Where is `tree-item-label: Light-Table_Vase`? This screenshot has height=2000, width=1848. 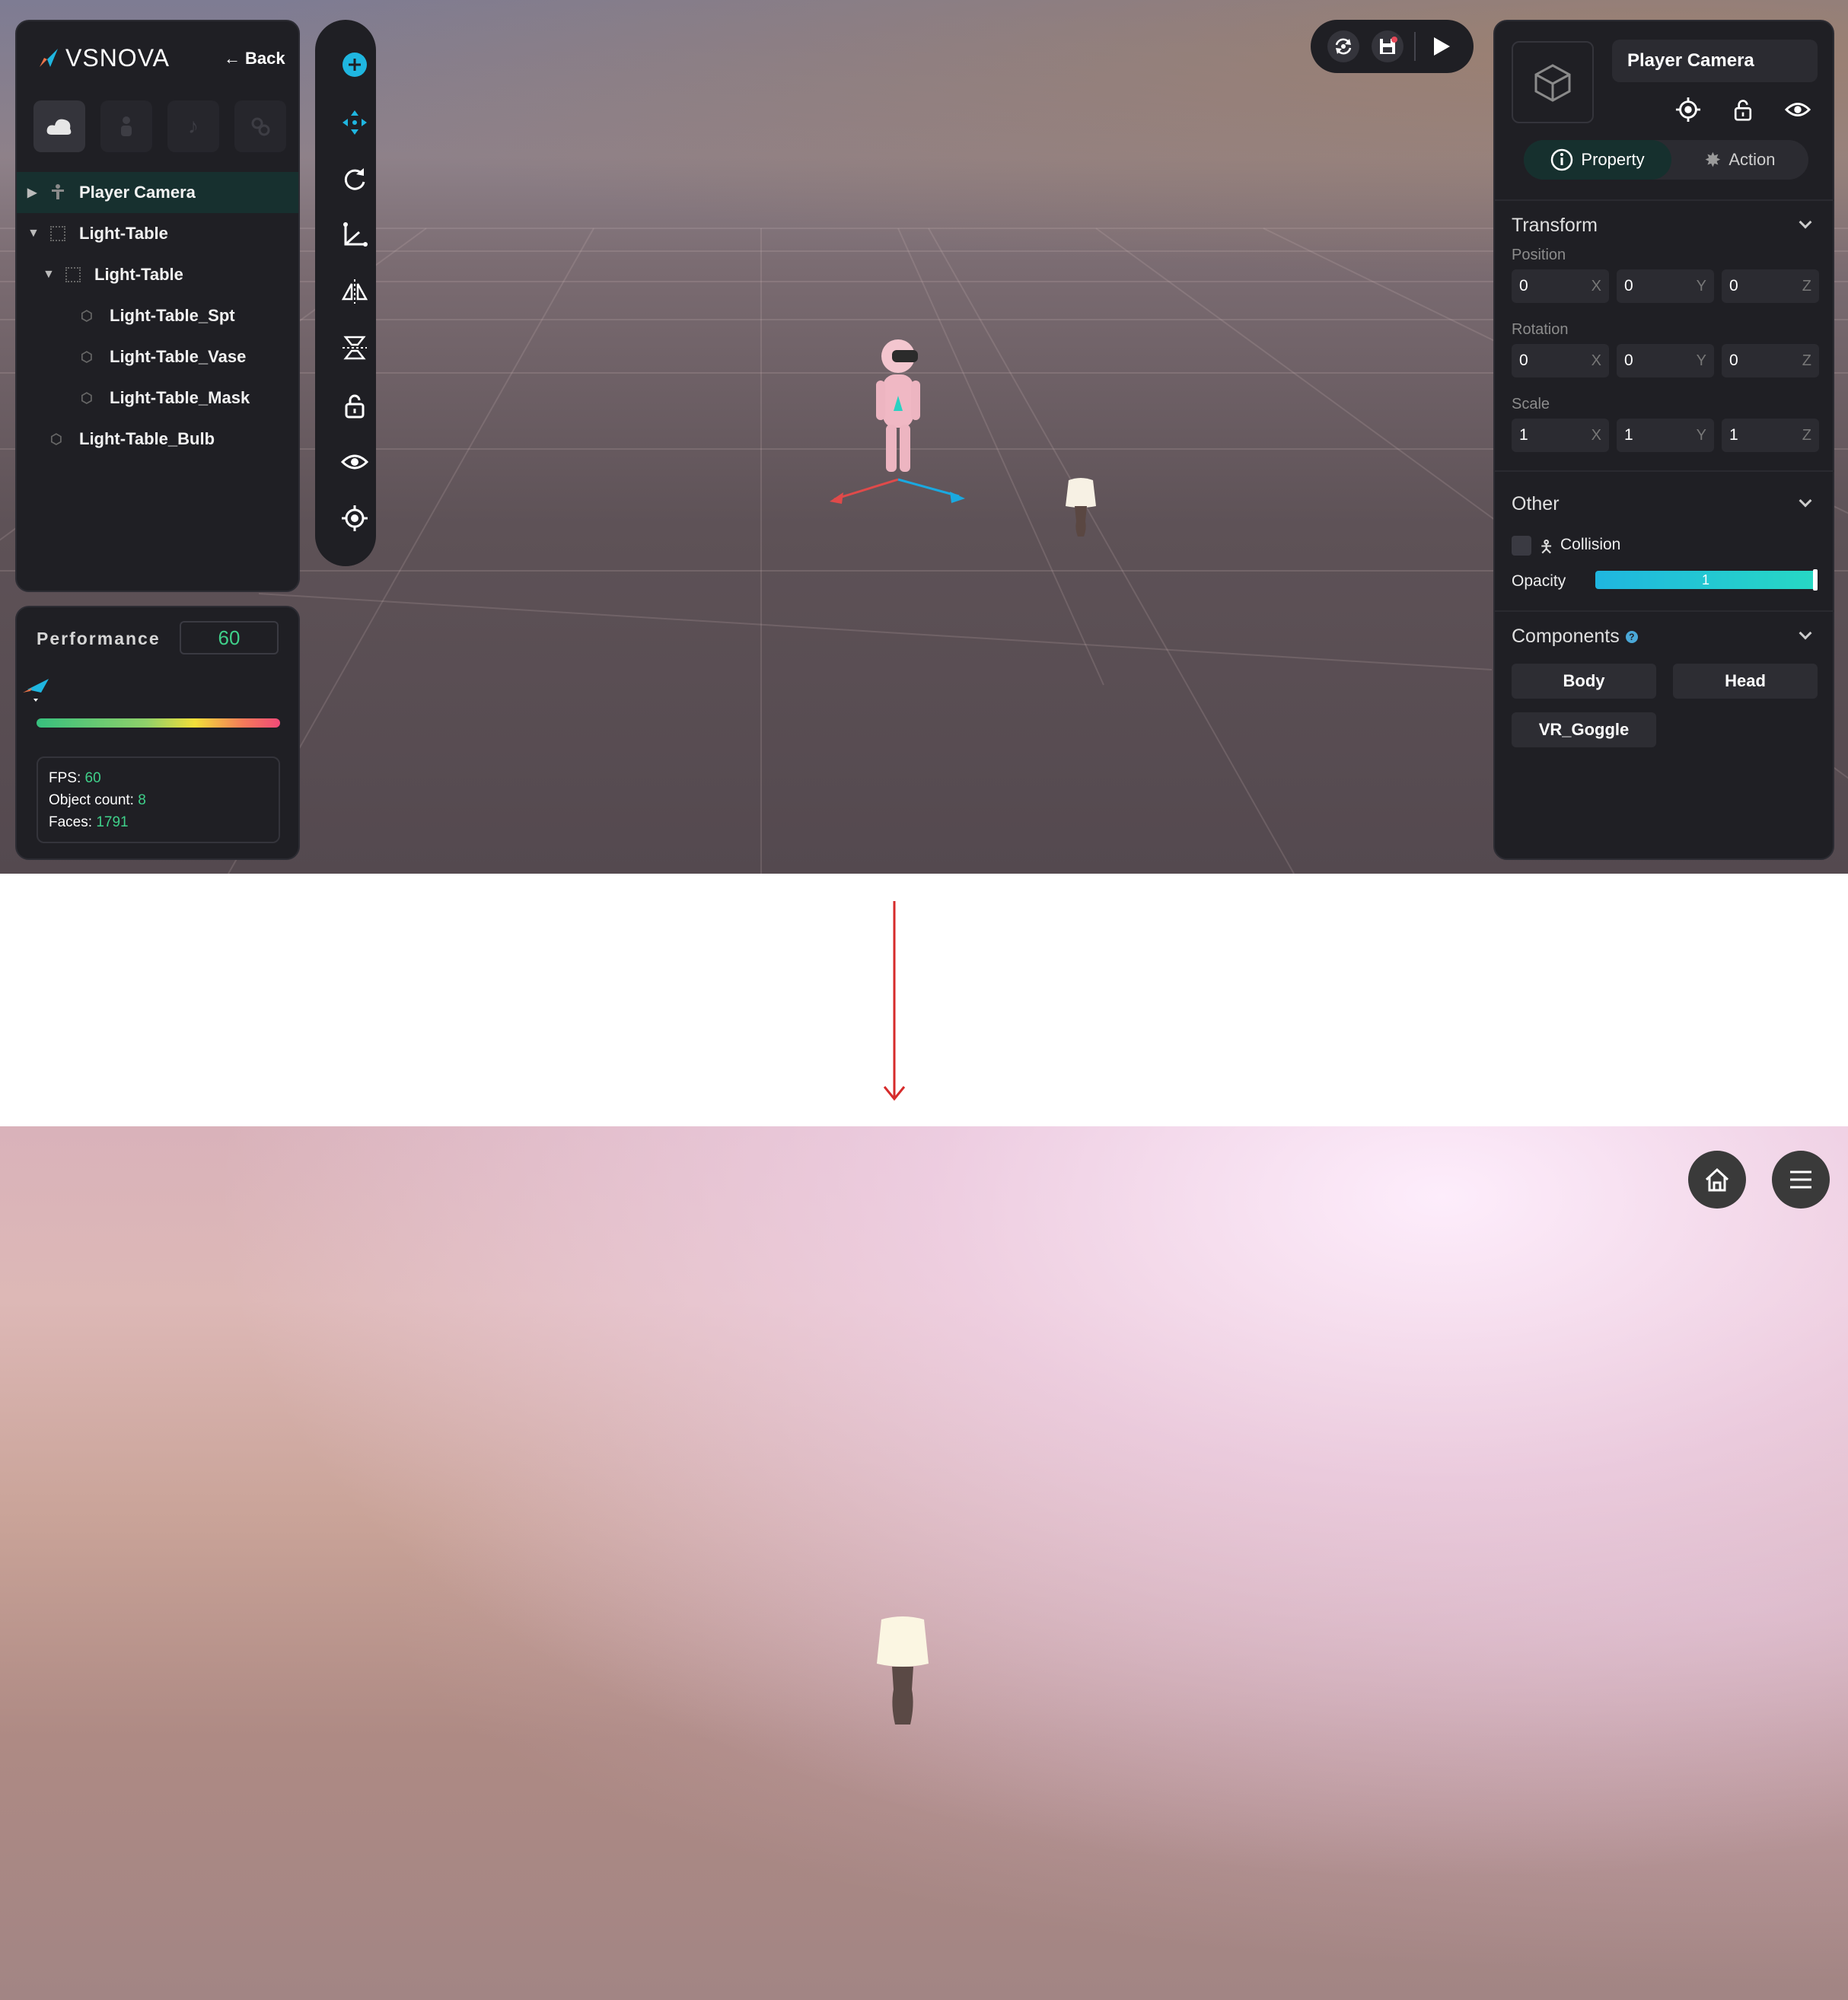
tree-item-label: Light-Table_Vase is located at coordinates (178, 356).